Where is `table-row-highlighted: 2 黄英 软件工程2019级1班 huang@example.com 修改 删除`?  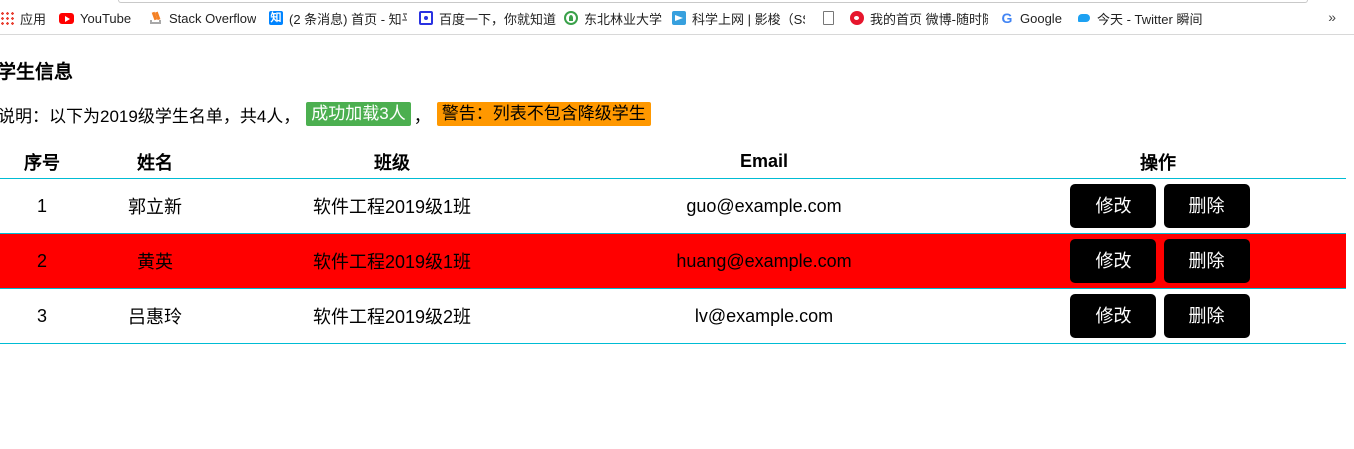 table-row-highlighted: 2 黄英 软件工程2019级1班 huang@example.com 修改 删除 is located at coordinates (673, 261).